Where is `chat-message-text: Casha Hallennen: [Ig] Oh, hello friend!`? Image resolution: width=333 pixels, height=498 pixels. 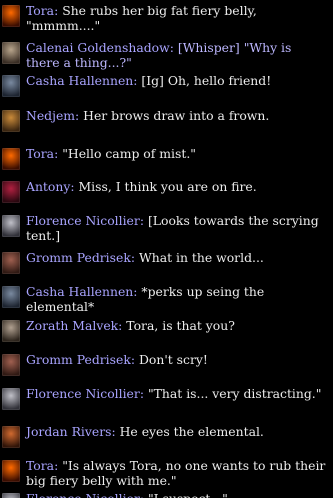 chat-message-text: Casha Hallennen: [Ig] Oh, hello friend! is located at coordinates (176, 80).